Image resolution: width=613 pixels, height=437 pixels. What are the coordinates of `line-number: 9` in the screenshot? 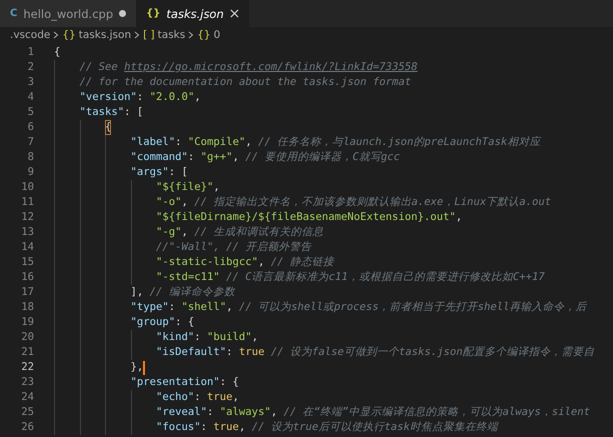 It's located at (30, 172).